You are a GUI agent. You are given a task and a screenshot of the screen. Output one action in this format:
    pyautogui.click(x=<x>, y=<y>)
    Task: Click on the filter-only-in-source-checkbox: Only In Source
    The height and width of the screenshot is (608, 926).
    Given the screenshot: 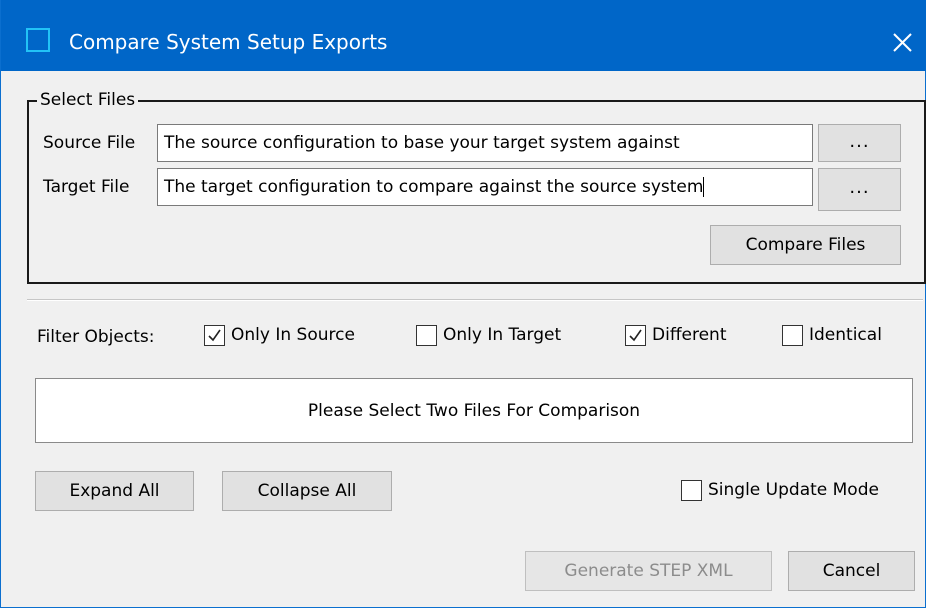 What is the action you would take?
    pyautogui.click(x=294, y=336)
    